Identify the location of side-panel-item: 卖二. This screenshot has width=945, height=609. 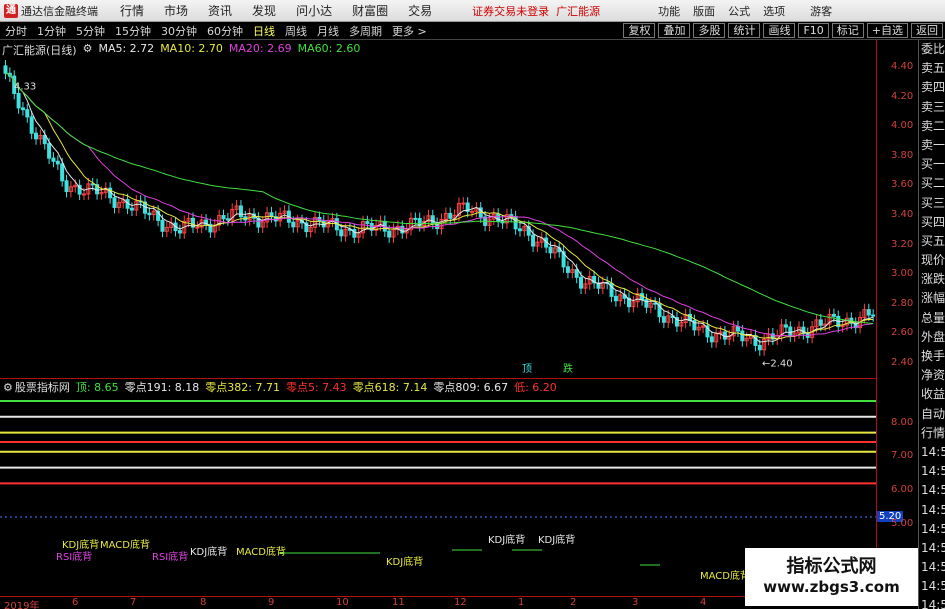
(932, 126).